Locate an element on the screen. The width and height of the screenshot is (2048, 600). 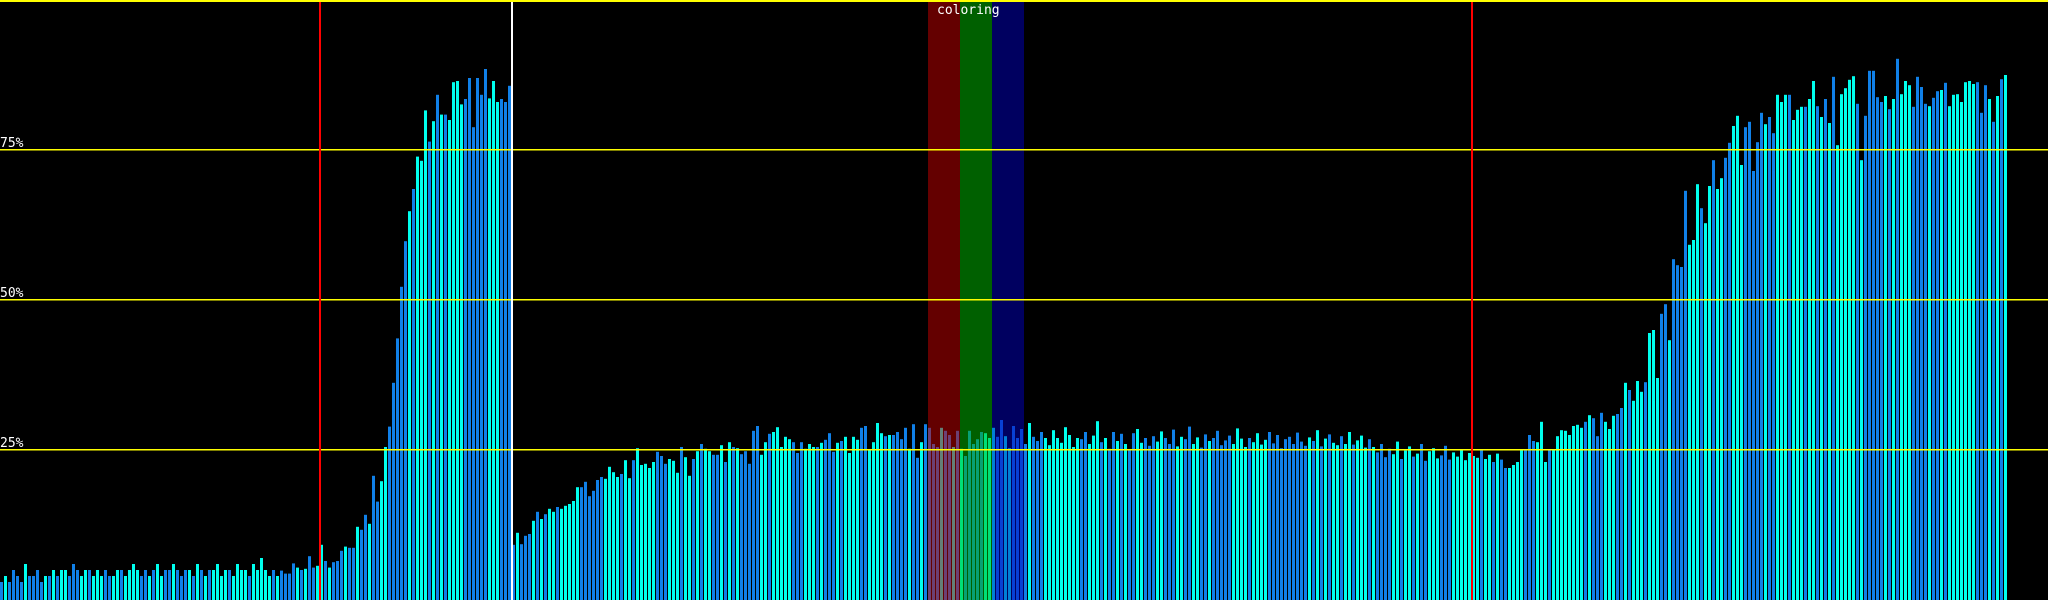
ytick-label-50: 50% is located at coordinates (12, 293).